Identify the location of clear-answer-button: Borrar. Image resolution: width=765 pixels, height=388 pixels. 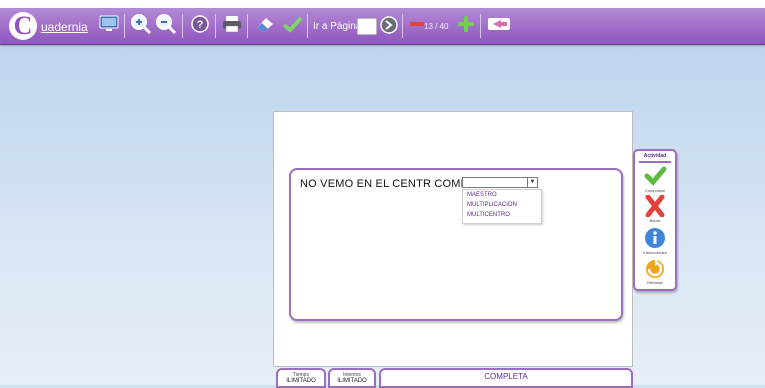
(655, 209).